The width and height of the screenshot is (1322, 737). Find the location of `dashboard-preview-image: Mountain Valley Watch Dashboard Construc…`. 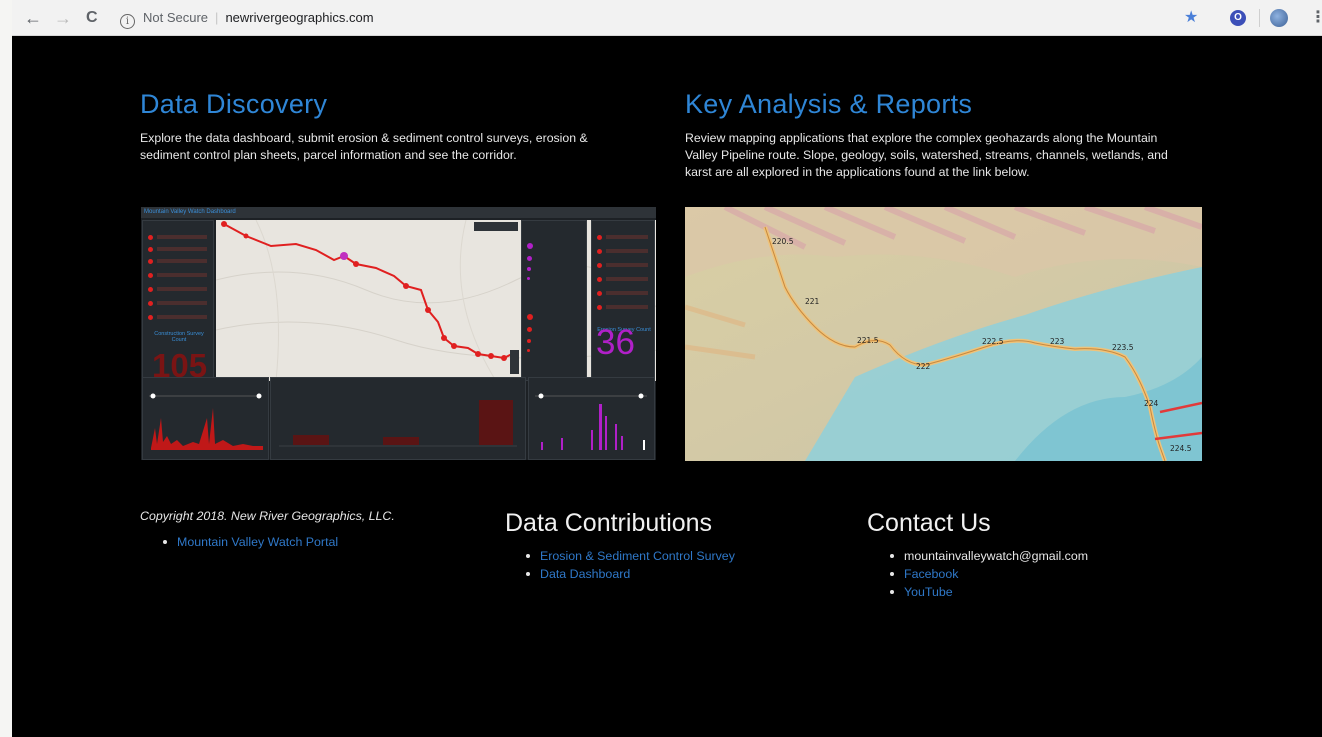

dashboard-preview-image: Mountain Valley Watch Dashboard Construc… is located at coordinates (398, 333).